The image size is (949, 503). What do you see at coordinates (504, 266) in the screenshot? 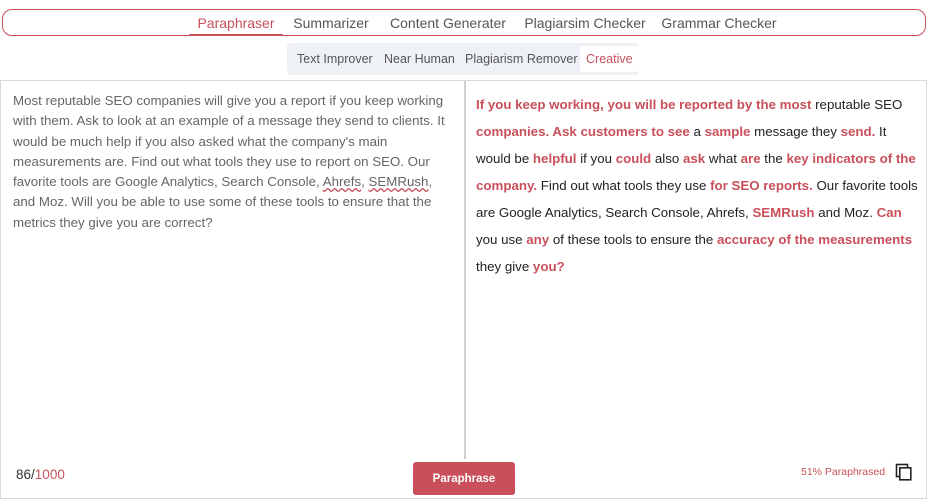
I see `unchanged-phrase: they give` at bounding box center [504, 266].